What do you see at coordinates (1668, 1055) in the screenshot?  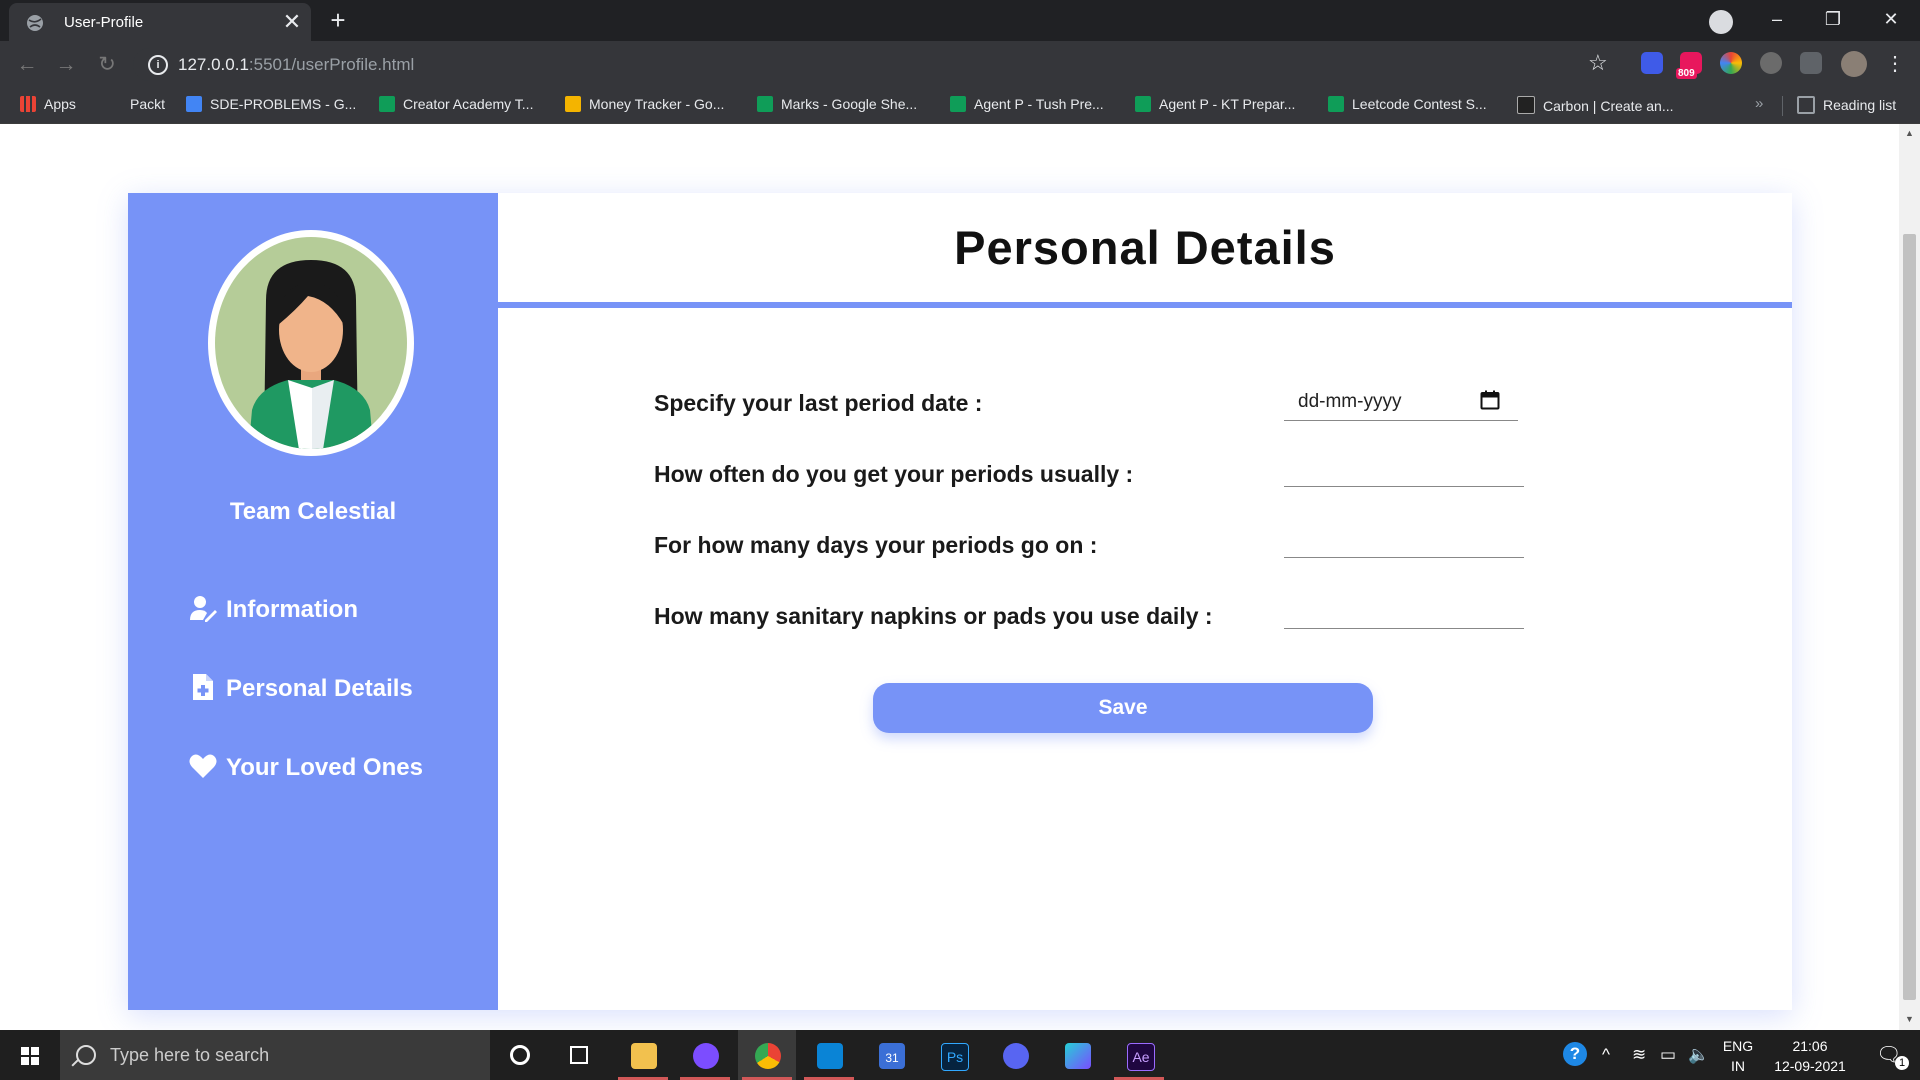 I see `battery-icon: ▭` at bounding box center [1668, 1055].